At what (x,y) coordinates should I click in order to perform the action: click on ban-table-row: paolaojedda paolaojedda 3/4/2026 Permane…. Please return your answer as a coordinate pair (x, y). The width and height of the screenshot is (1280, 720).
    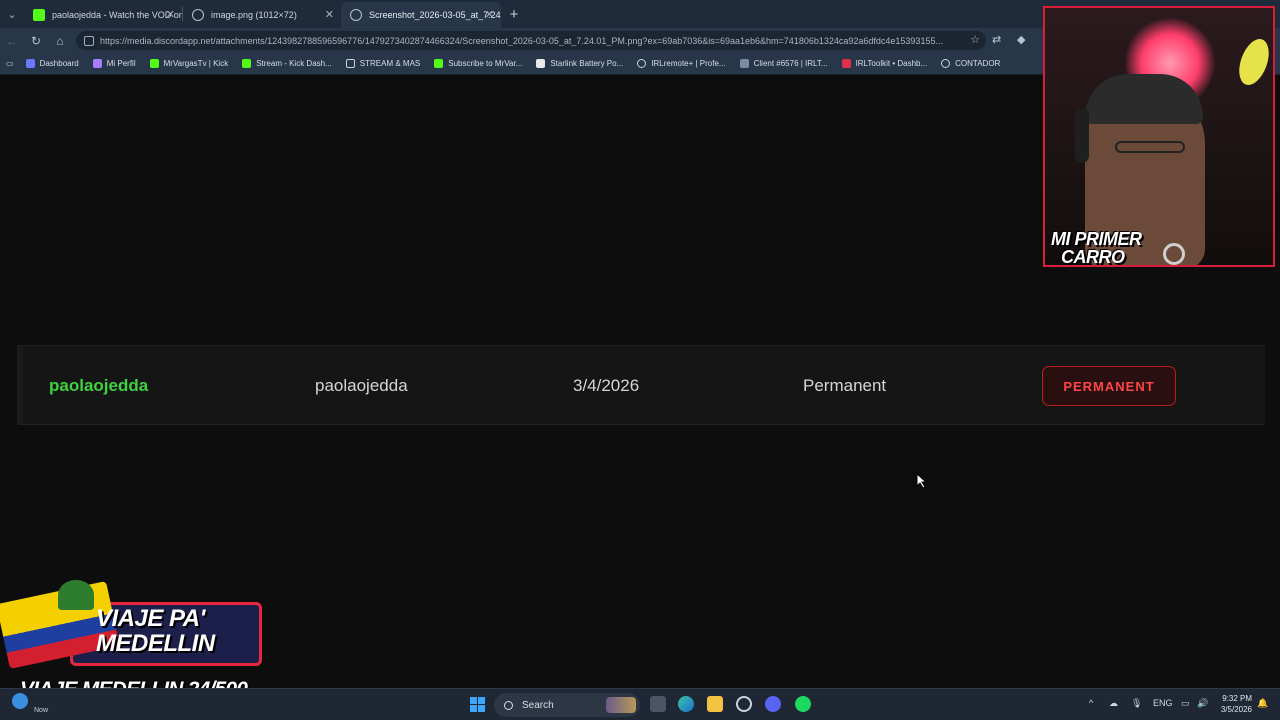
    Looking at the image, I should click on (641, 385).